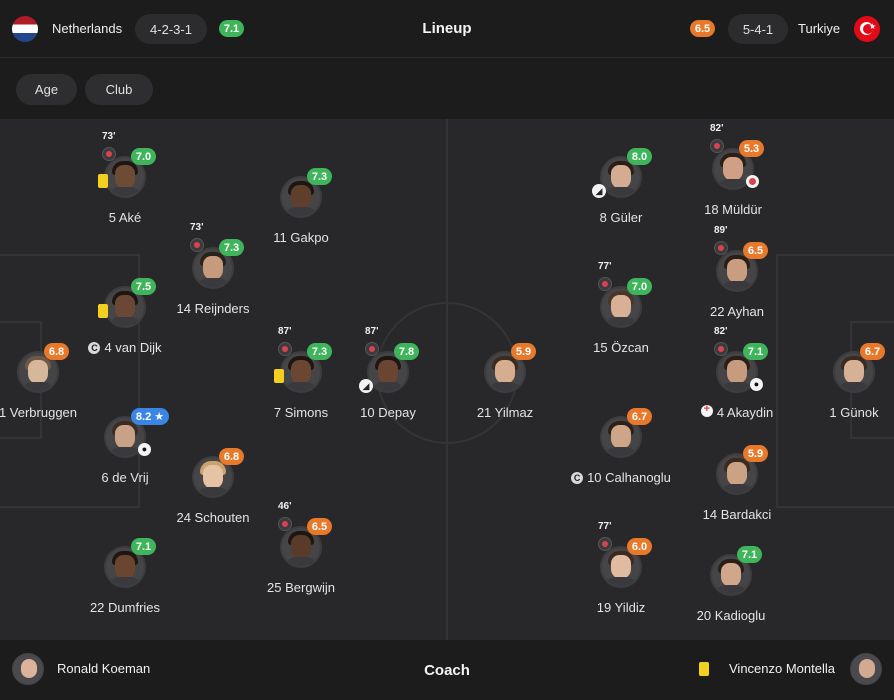 The image size is (894, 700). Describe the element at coordinates (731, 615) in the screenshot. I see `player-name: 20 Kadioglu` at that location.